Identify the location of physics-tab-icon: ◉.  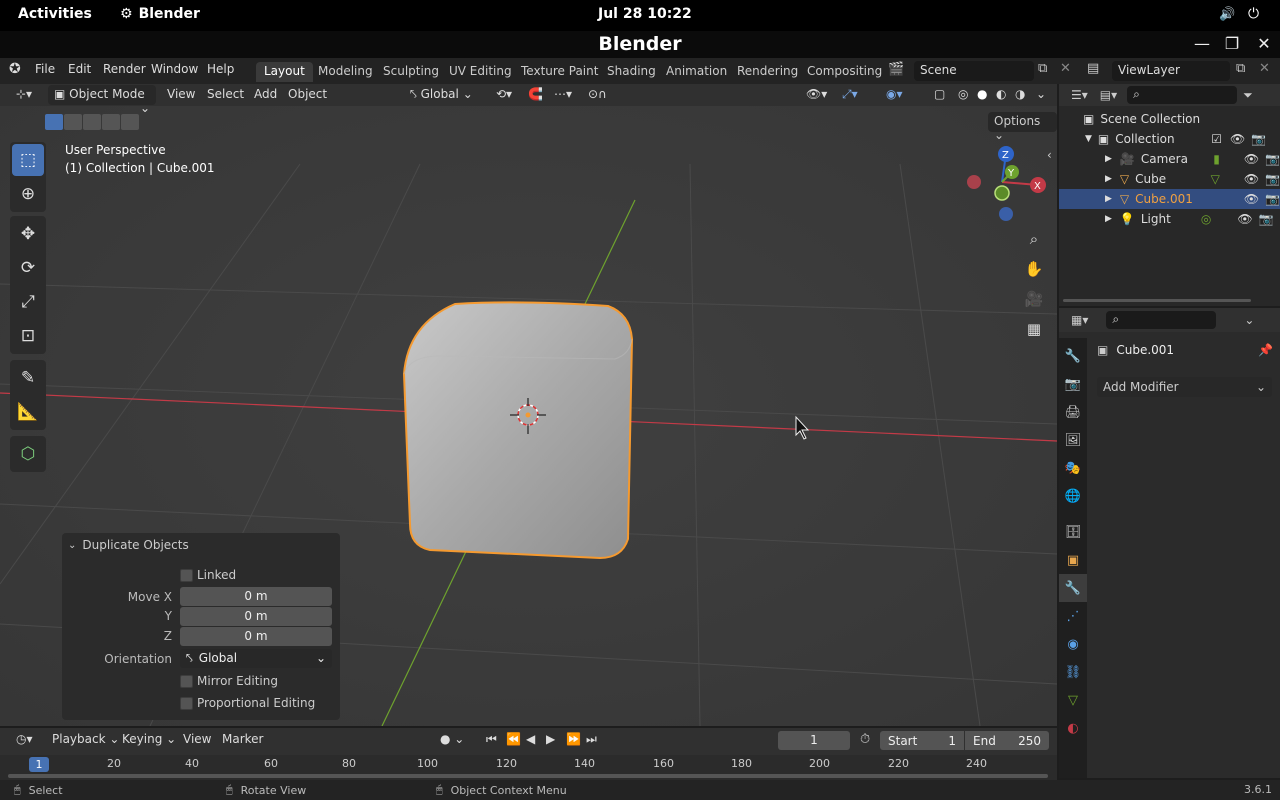
(1073, 644).